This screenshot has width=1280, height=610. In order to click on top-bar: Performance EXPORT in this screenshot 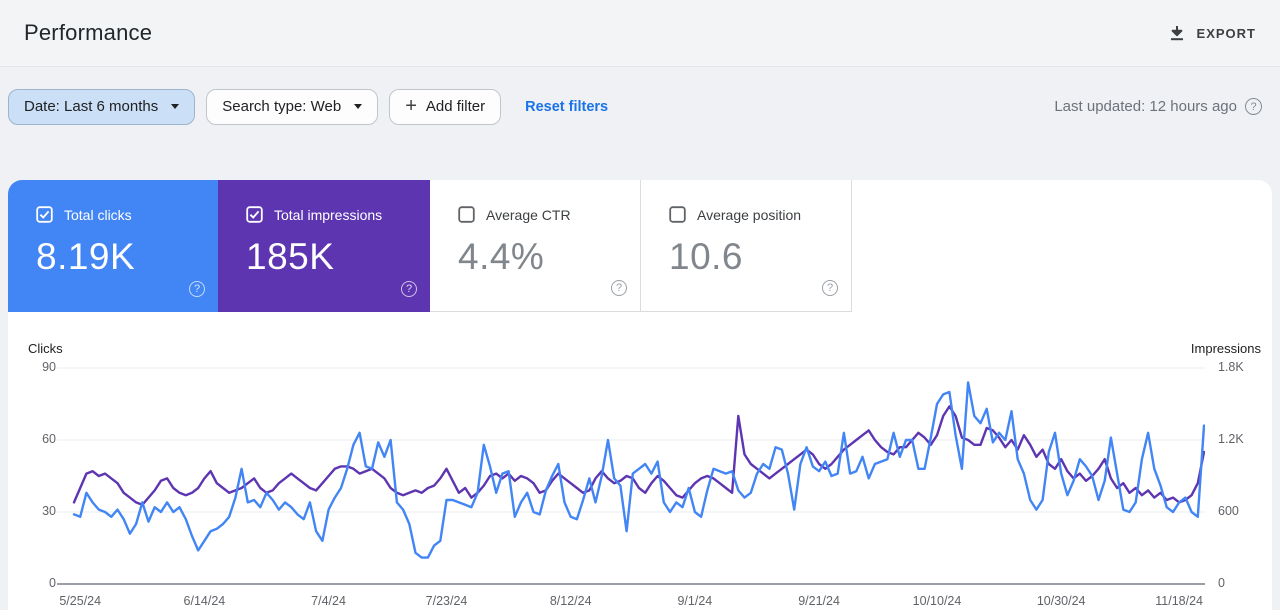, I will do `click(640, 33)`.